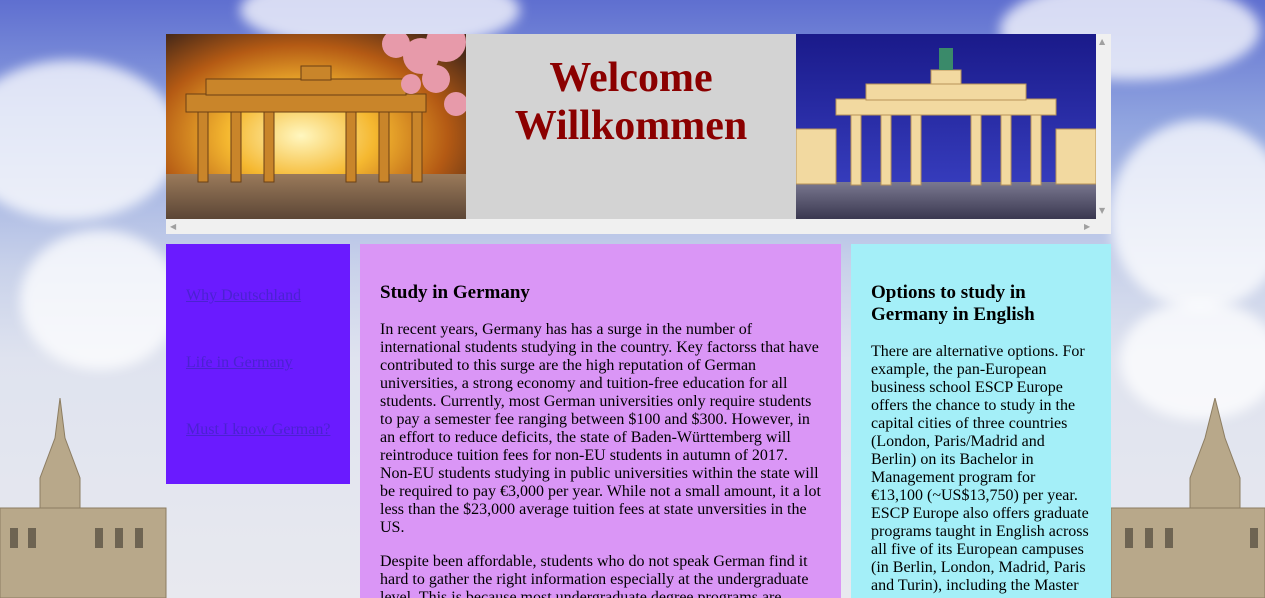 The height and width of the screenshot is (598, 1265). I want to click on scroll-left-arrow-icon: ◀, so click(173, 227).